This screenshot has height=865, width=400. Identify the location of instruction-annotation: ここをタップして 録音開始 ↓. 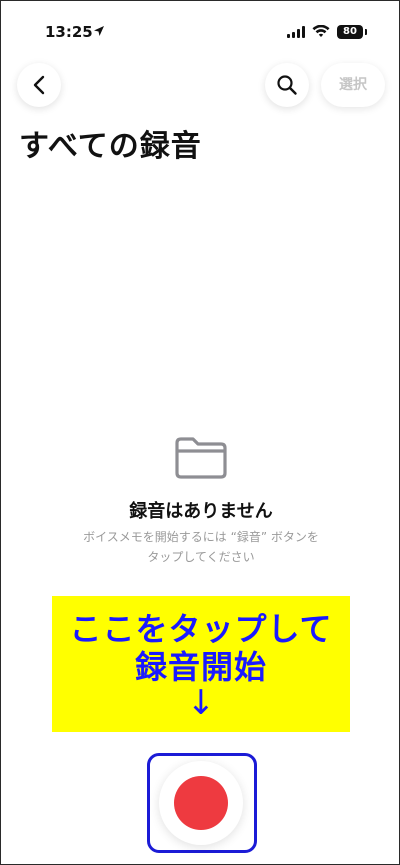
(201, 664).